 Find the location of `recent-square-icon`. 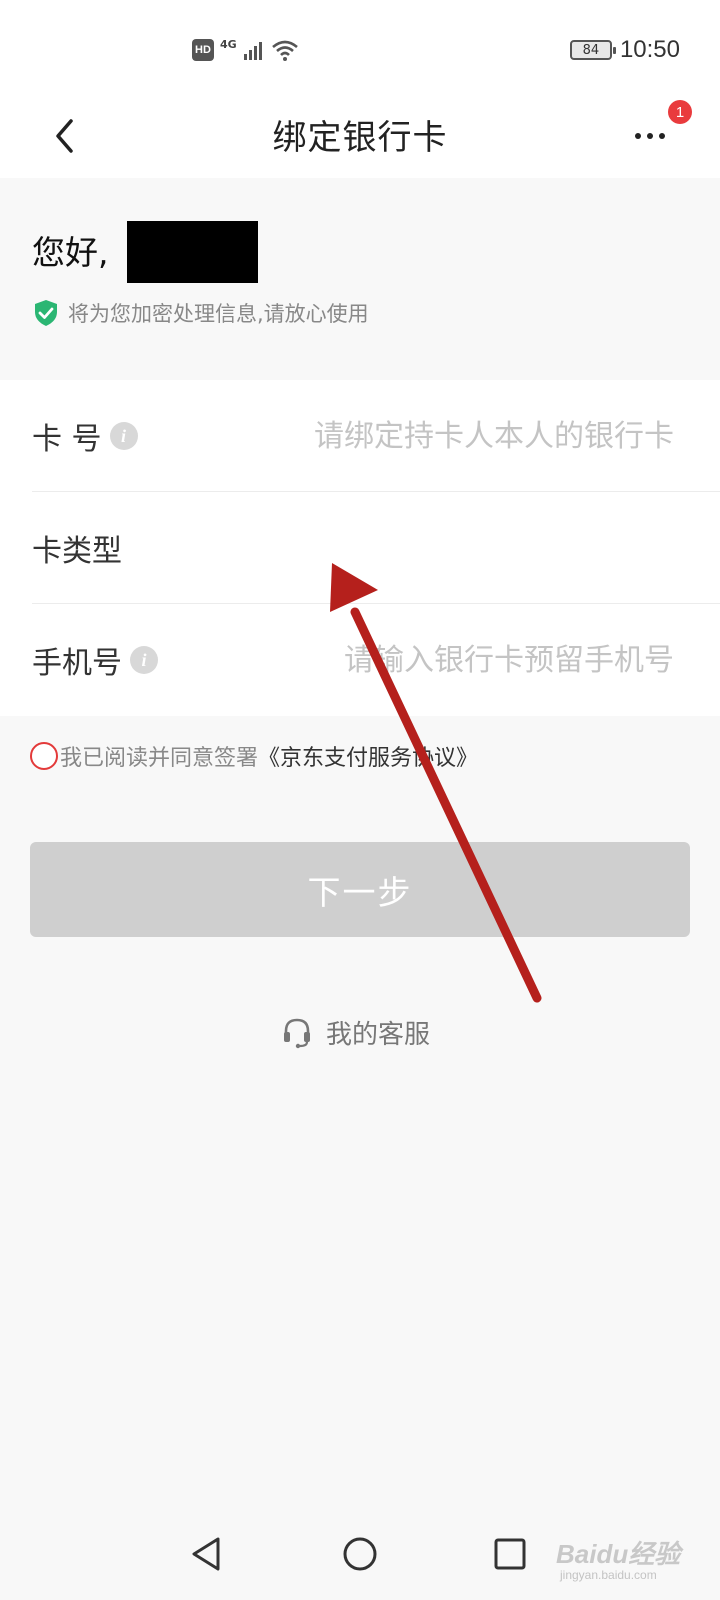

recent-square-icon is located at coordinates (510, 1554).